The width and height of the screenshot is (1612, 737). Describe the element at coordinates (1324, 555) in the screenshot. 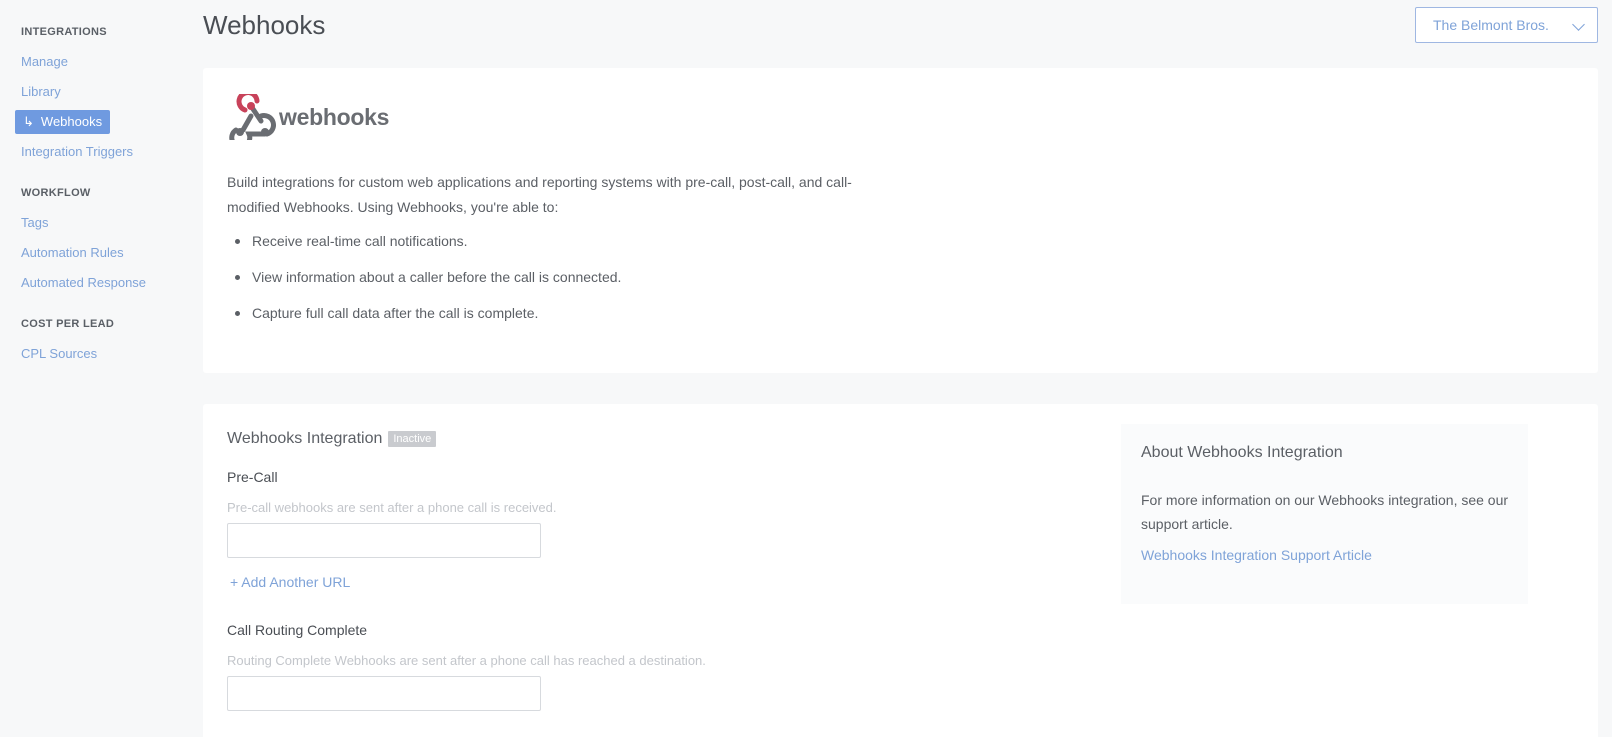

I see `support-article-link: Webhooks Integration Support Article` at that location.